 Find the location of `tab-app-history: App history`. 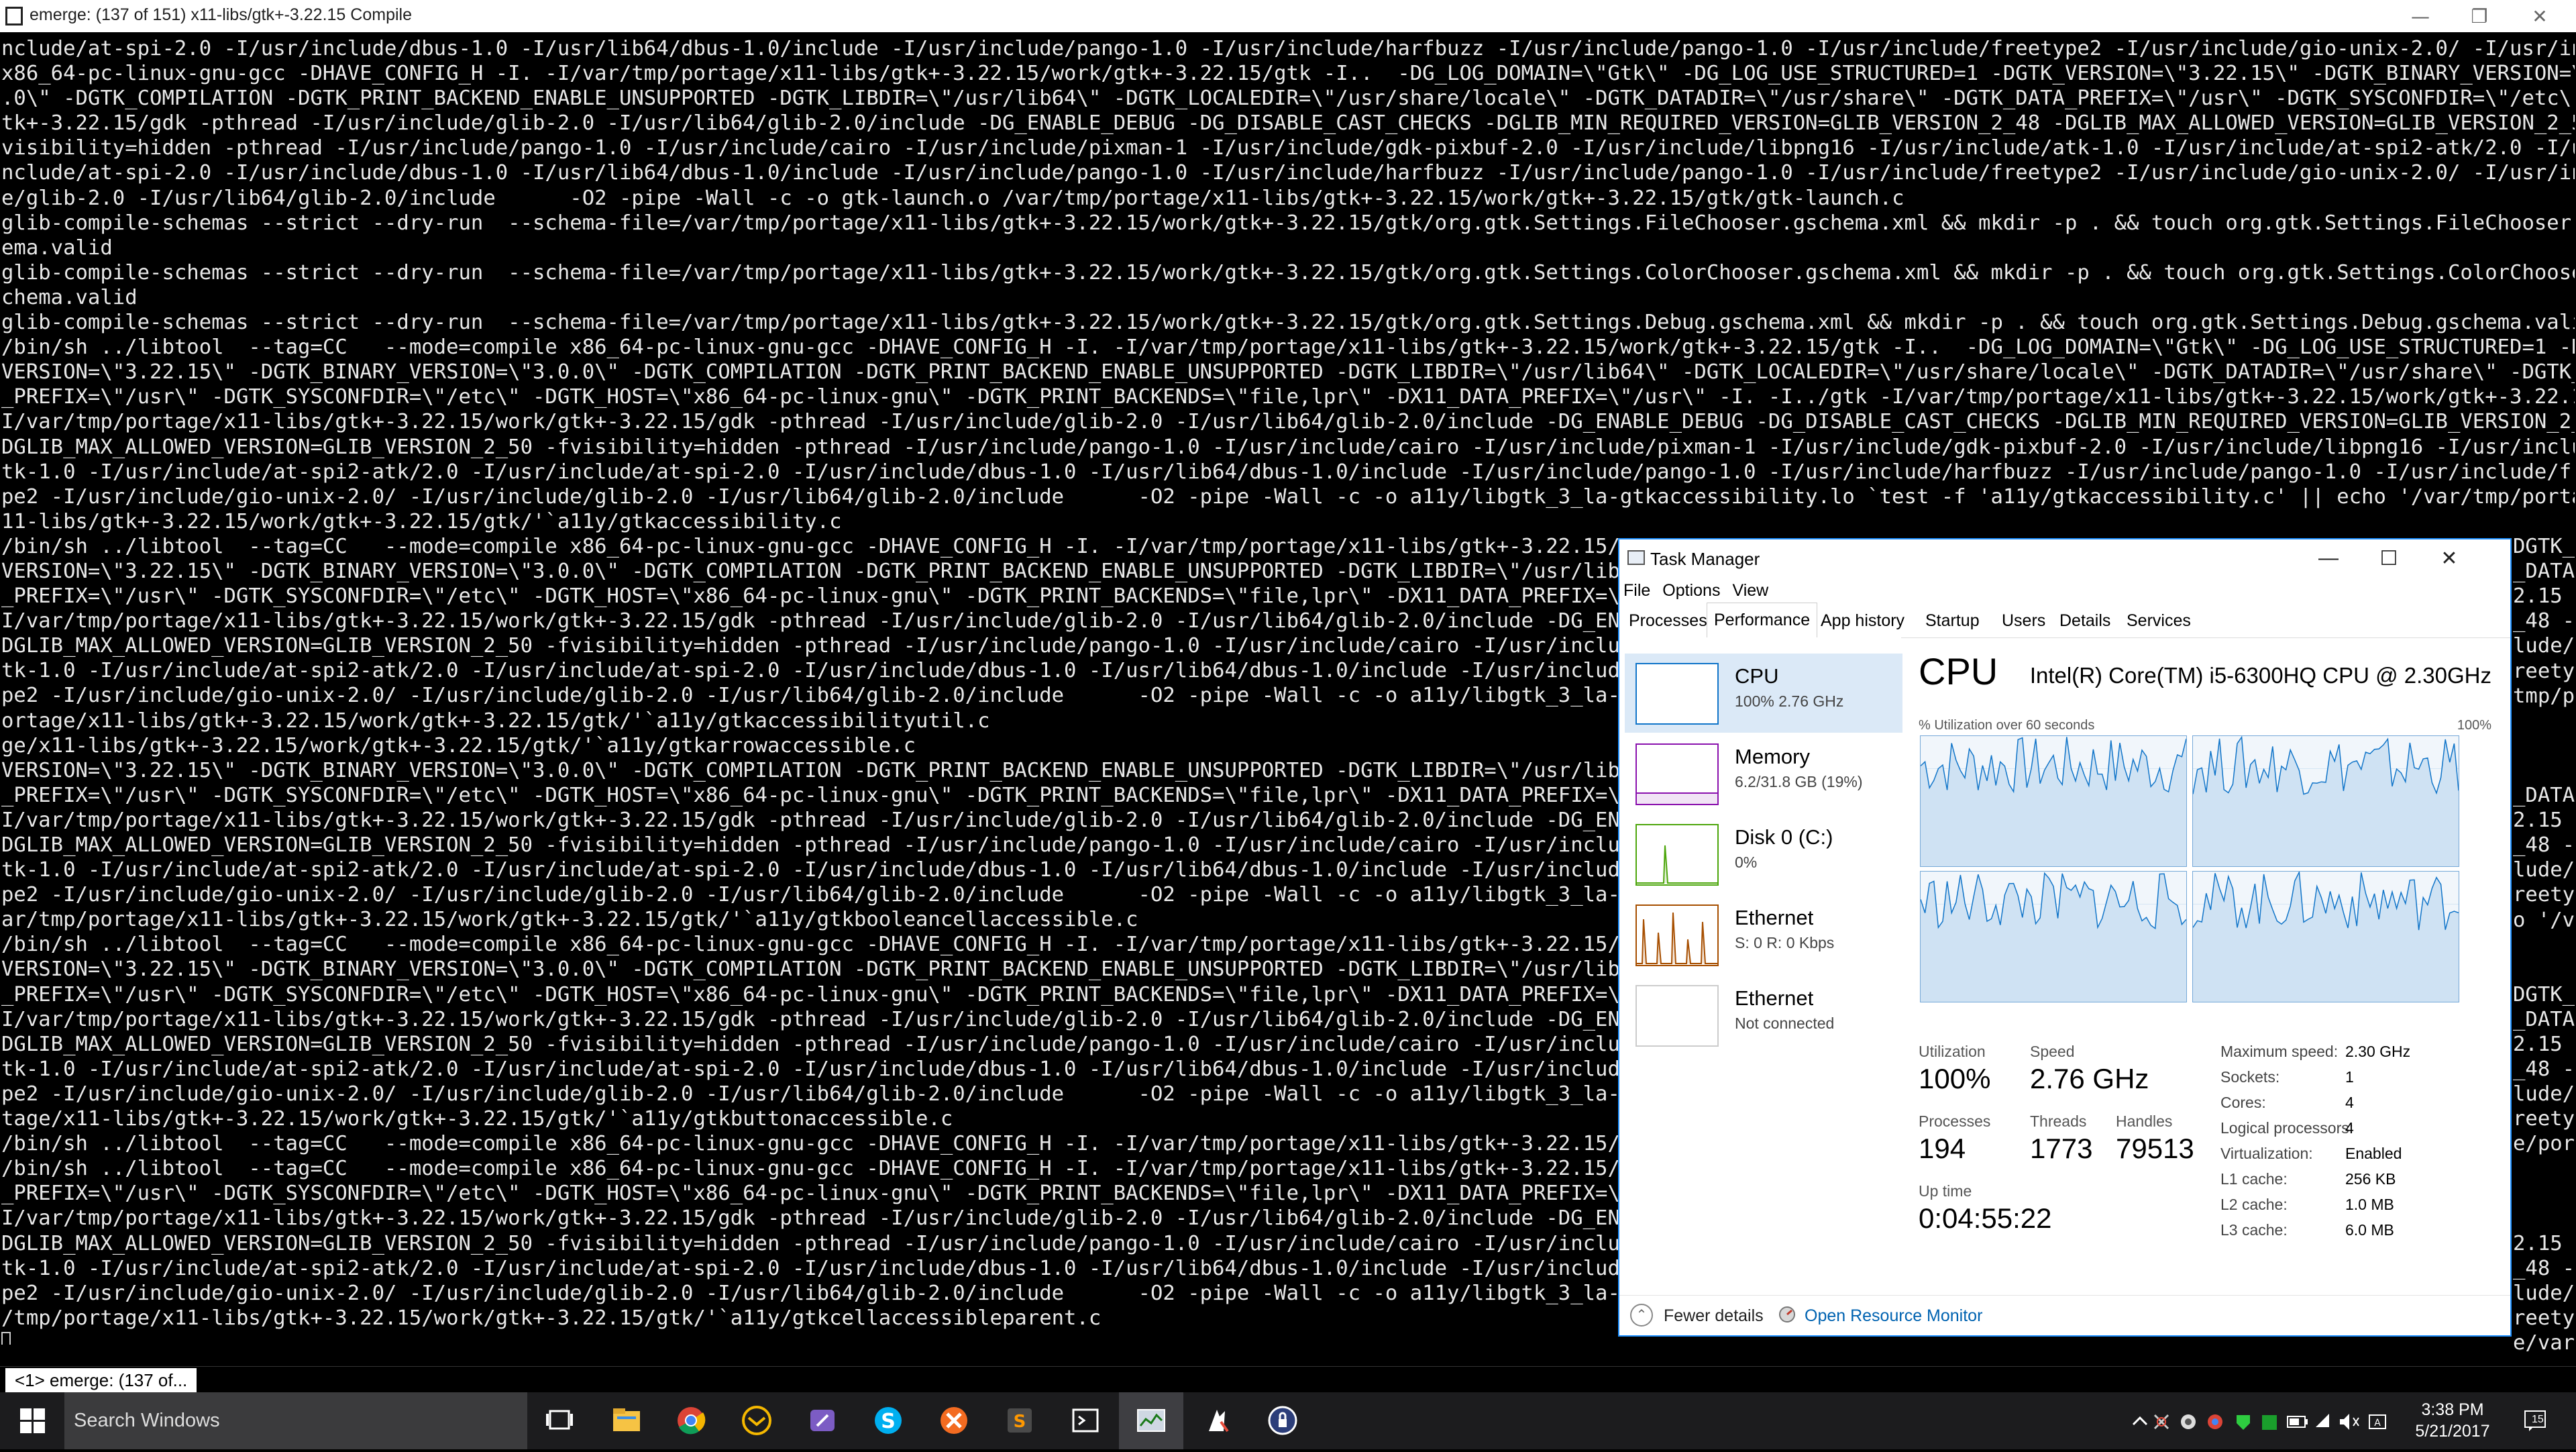

tab-app-history: App history is located at coordinates (1862, 621).